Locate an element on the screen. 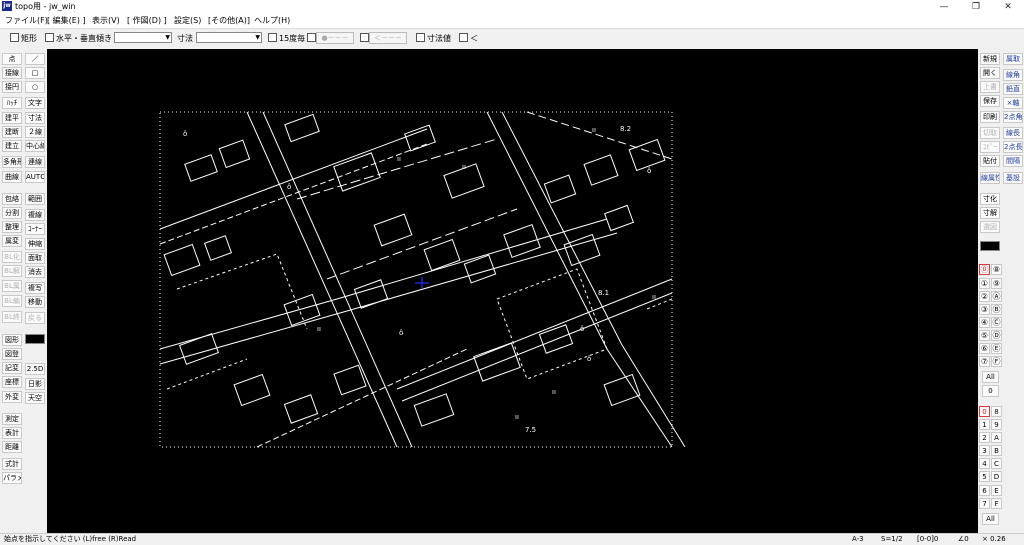 The height and width of the screenshot is (545, 1024). tool-double-line: ２線 is located at coordinates (35, 132).